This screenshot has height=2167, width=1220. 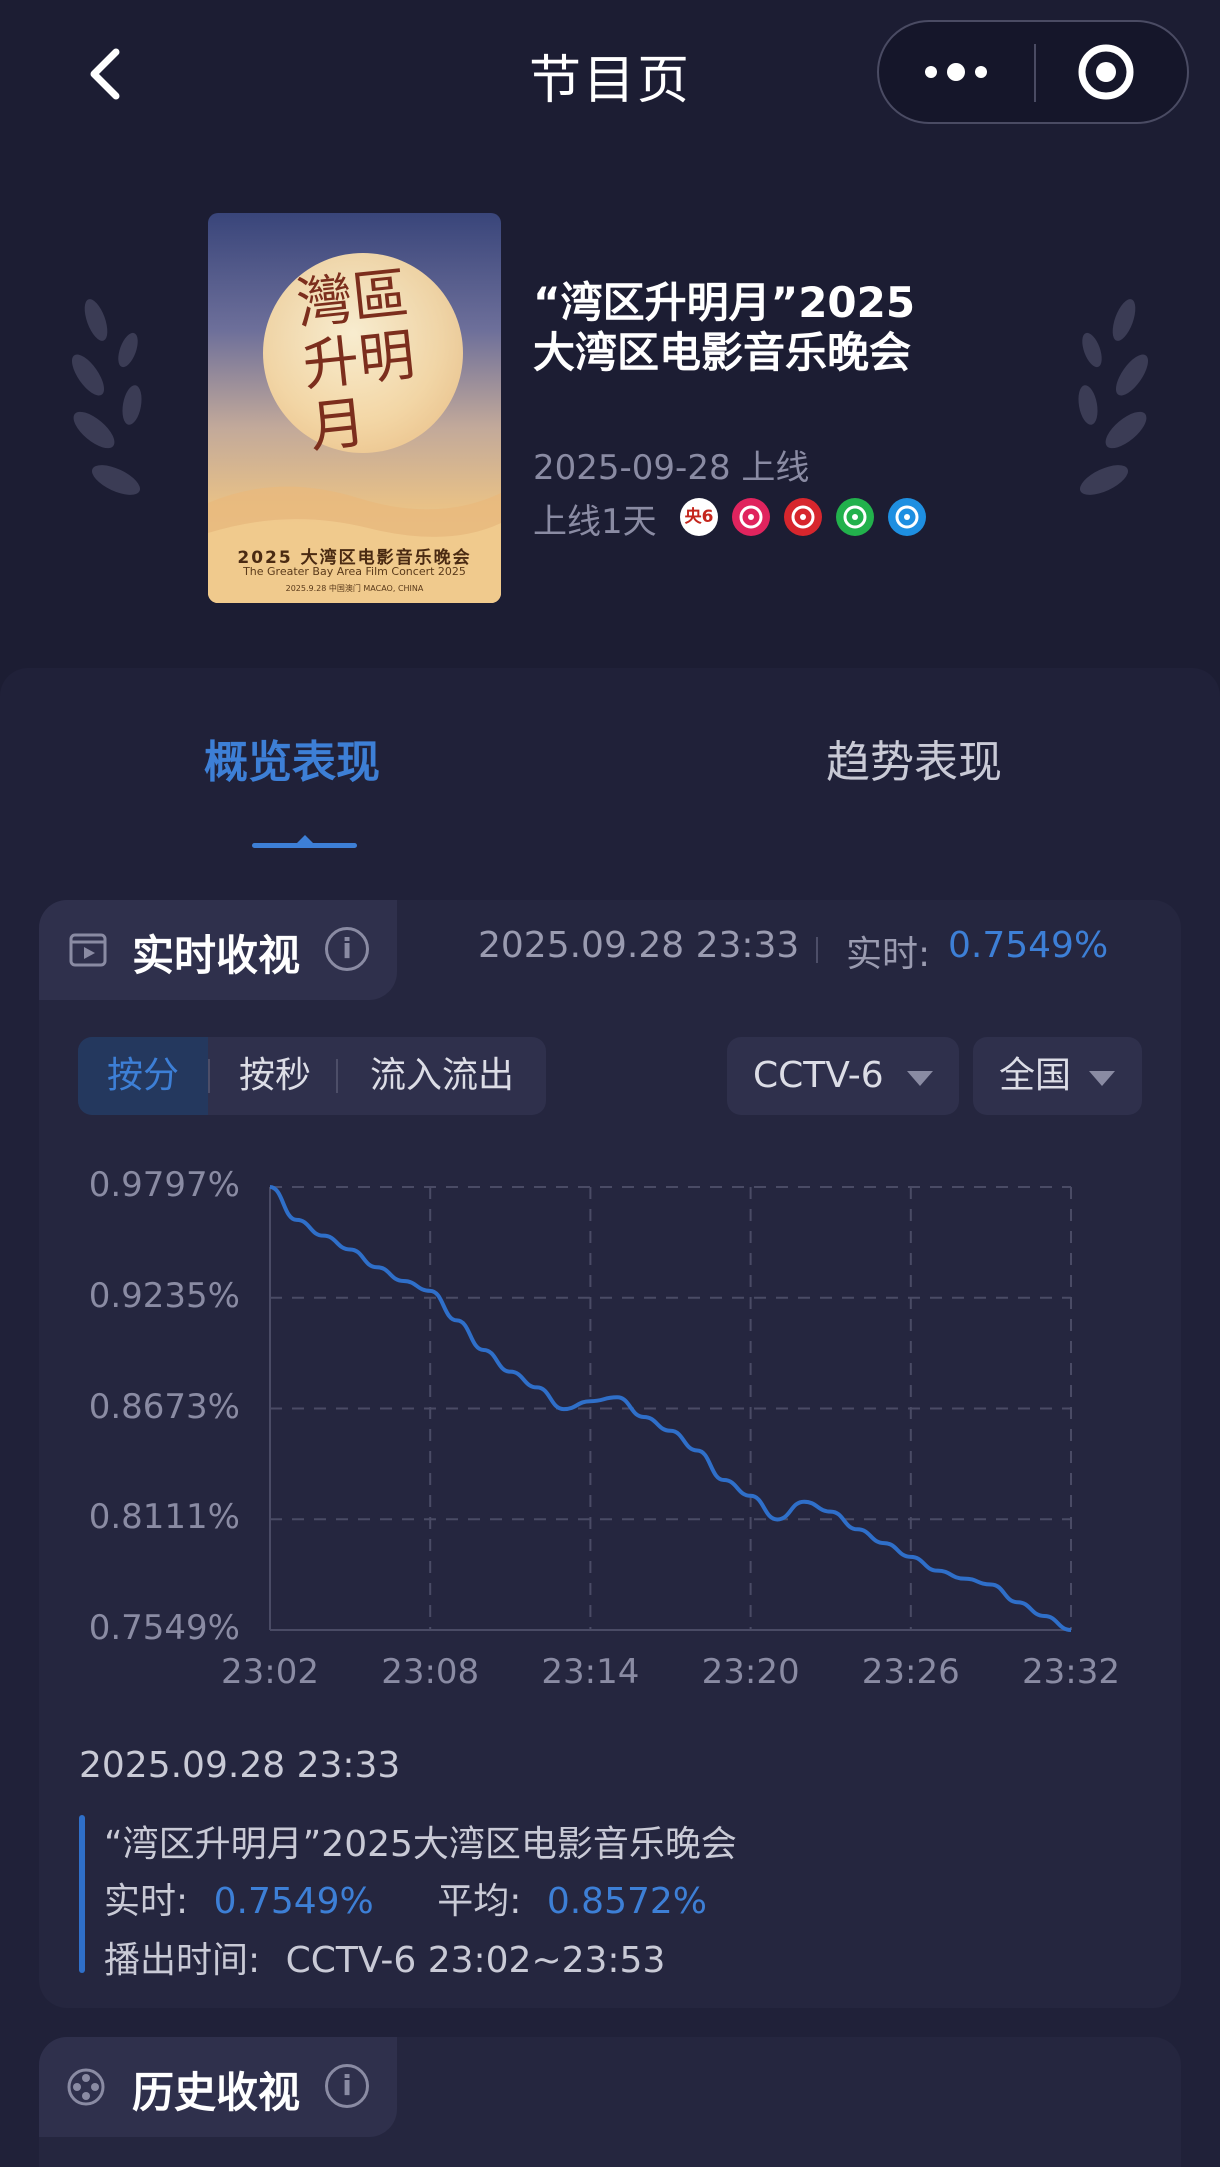 I want to click on tooltip-accent-bar, so click(x=82, y=1894).